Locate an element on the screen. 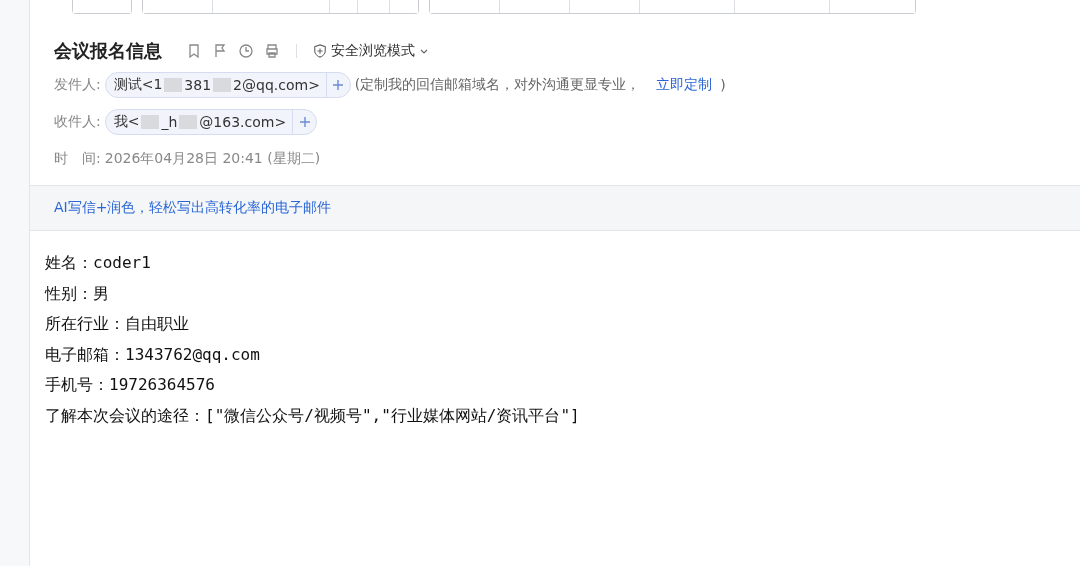  ai-writing-link: AI写信+润色，轻松写出高转化率的电子邮件 is located at coordinates (193, 208).